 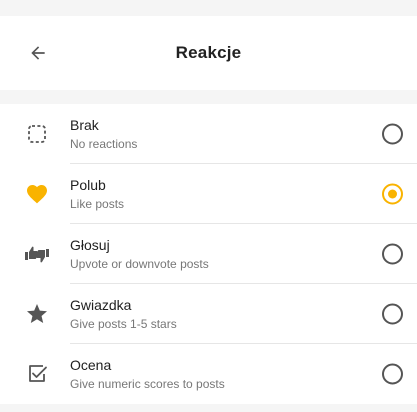 I want to click on page-title: Reakcje, so click(x=208, y=52).